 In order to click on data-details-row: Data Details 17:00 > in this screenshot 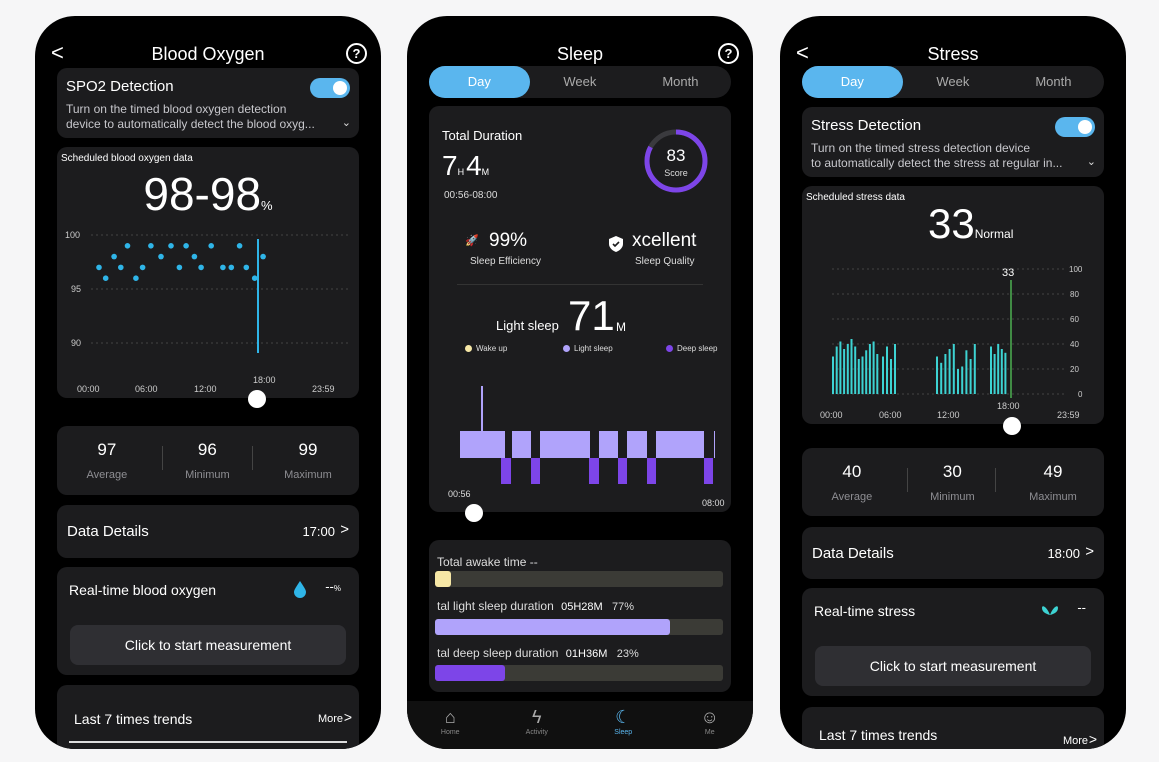, I will do `click(208, 531)`.